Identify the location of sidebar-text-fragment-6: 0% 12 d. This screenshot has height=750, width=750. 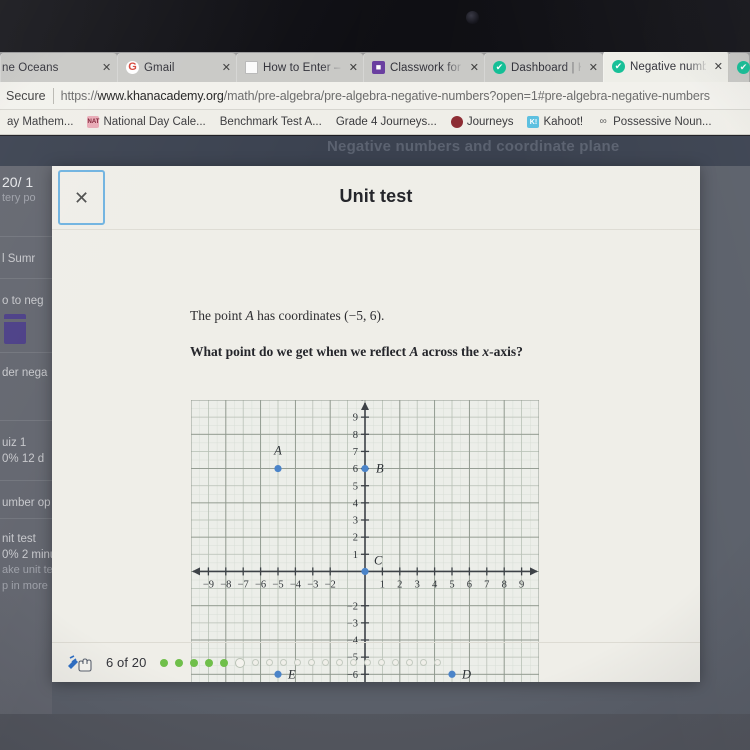
(23, 459).